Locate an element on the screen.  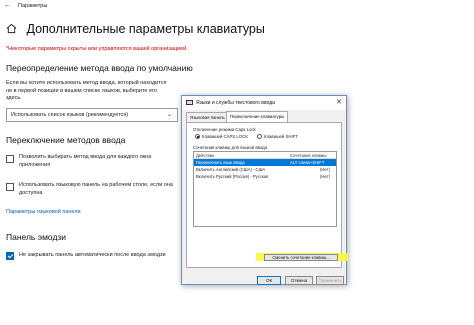
page-title: Дополнительные параметры клавиатуры is located at coordinates (135, 29).